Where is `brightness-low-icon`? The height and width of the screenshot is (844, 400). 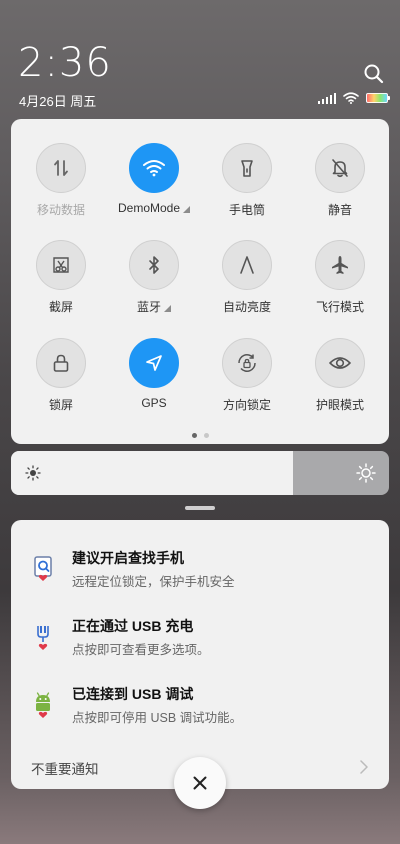
brightness-low-icon is located at coordinates (33, 473).